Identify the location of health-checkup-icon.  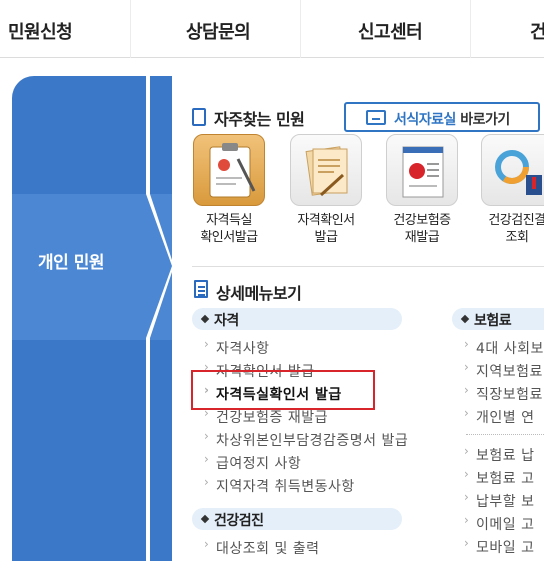
(512, 170).